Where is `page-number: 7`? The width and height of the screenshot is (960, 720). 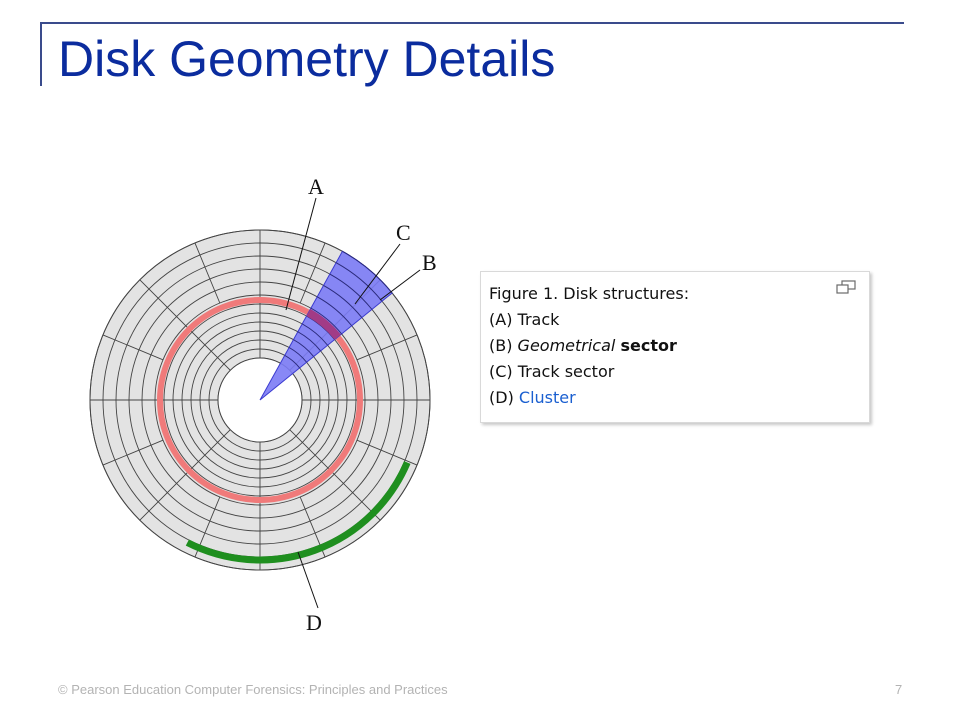
page-number: 7 is located at coordinates (899, 689).